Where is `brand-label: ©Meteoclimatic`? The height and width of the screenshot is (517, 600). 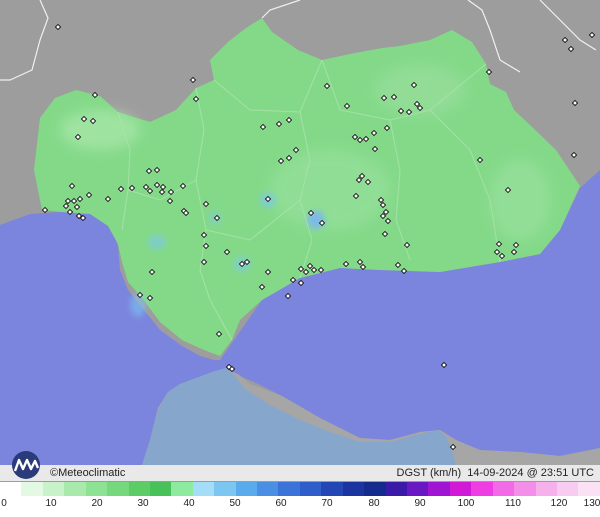
brand-label: ©Meteoclimatic is located at coordinates (87, 473).